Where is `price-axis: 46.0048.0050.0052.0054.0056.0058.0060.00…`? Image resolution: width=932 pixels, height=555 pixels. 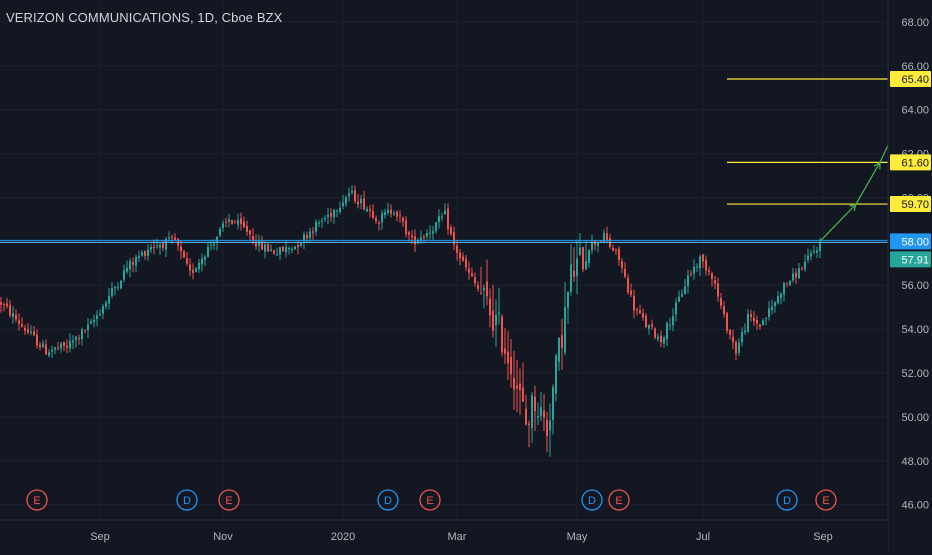
price-axis: 46.0048.0050.0052.0054.0056.0058.0060.00… is located at coordinates (909, 275).